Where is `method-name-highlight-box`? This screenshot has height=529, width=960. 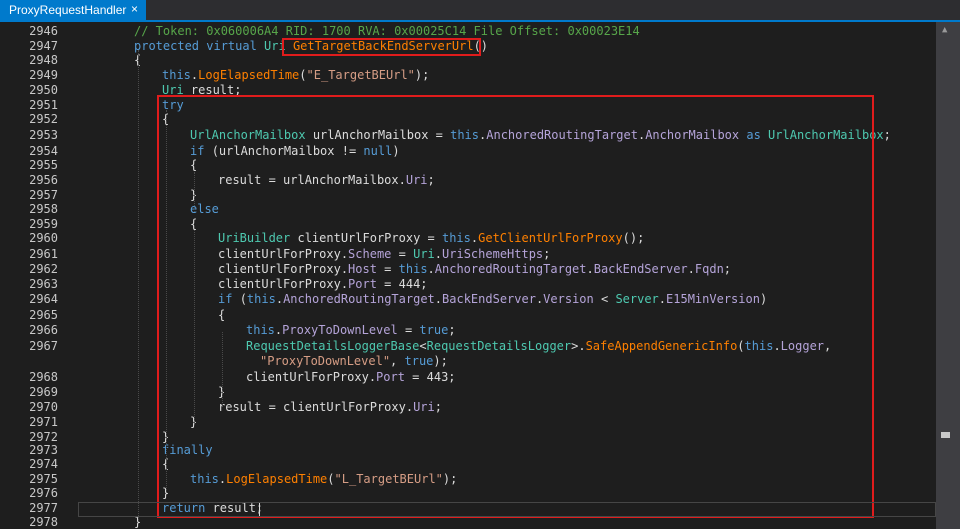 method-name-highlight-box is located at coordinates (381, 47).